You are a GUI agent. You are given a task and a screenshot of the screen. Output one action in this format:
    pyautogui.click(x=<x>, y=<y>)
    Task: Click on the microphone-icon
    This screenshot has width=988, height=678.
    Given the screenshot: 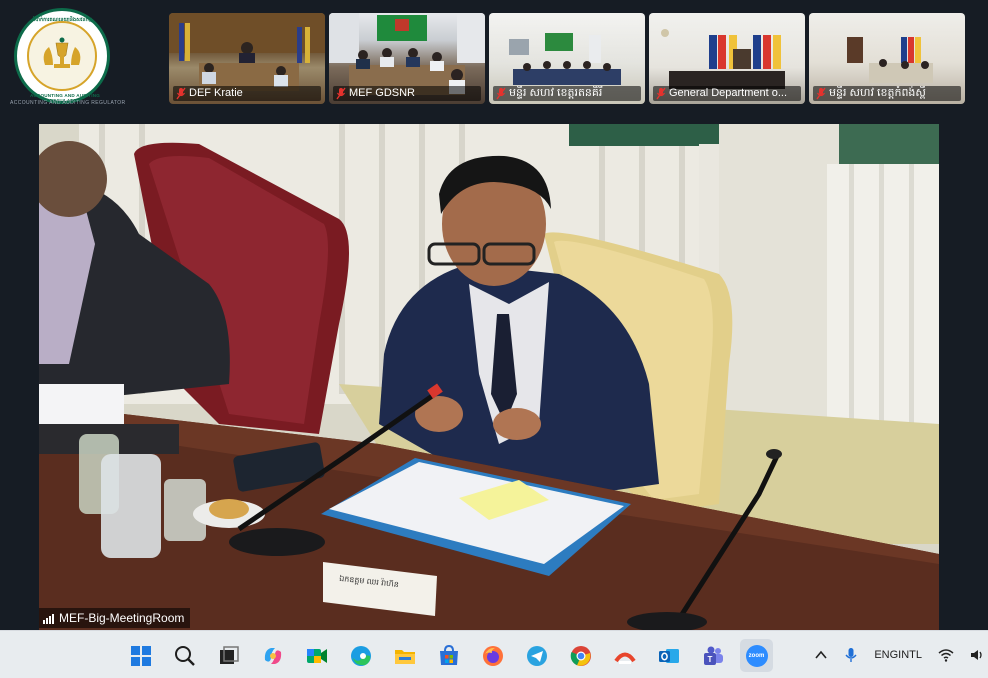 What is the action you would take?
    pyautogui.click(x=851, y=655)
    